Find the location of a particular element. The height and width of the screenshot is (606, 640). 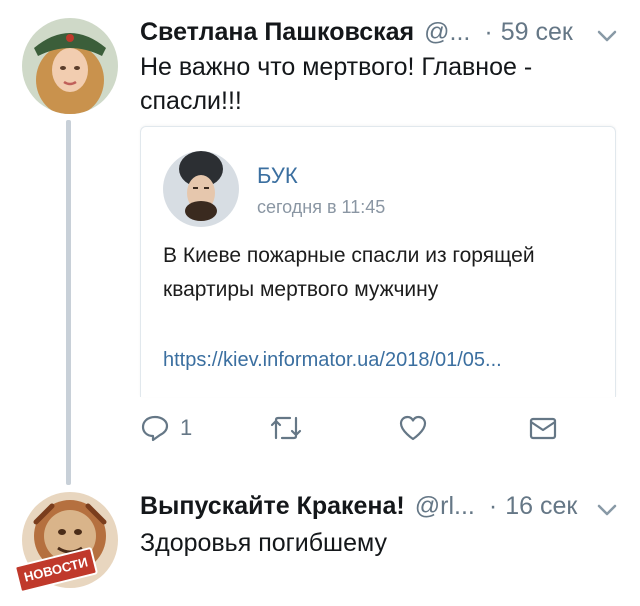

envelope-icon is located at coordinates (543, 428).